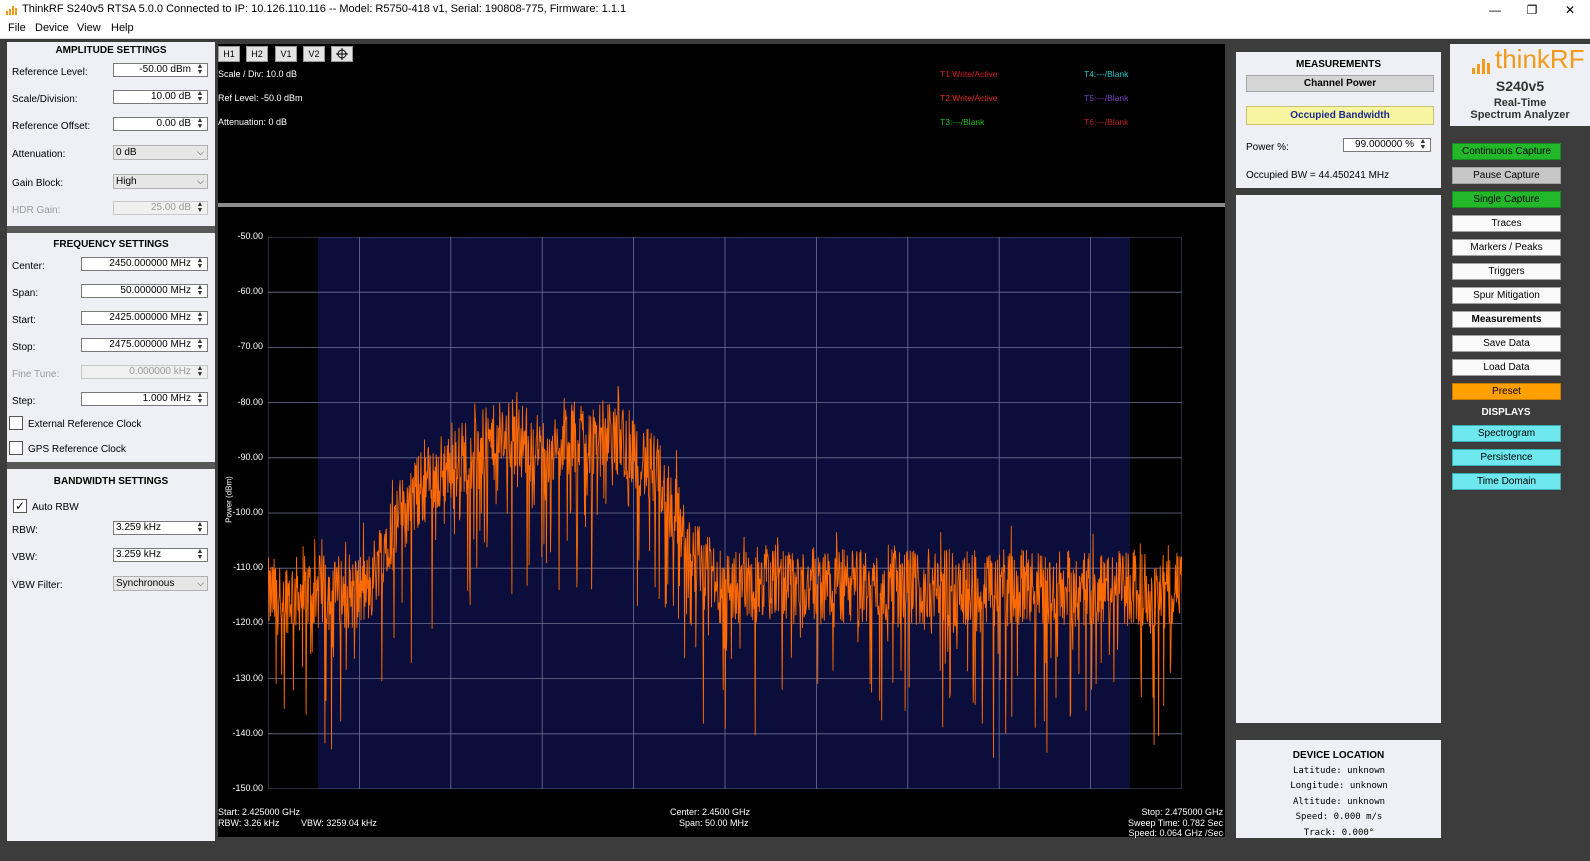 This screenshot has width=1590, height=861. I want to click on maximize-button: ❐, so click(1532, 10).